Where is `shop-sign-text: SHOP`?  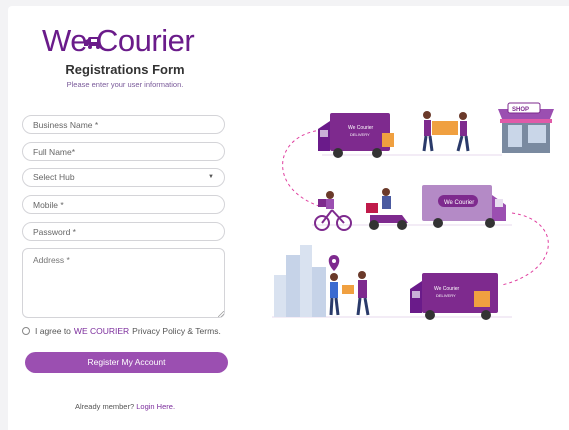
shop-sign-text: SHOP is located at coordinates (520, 110).